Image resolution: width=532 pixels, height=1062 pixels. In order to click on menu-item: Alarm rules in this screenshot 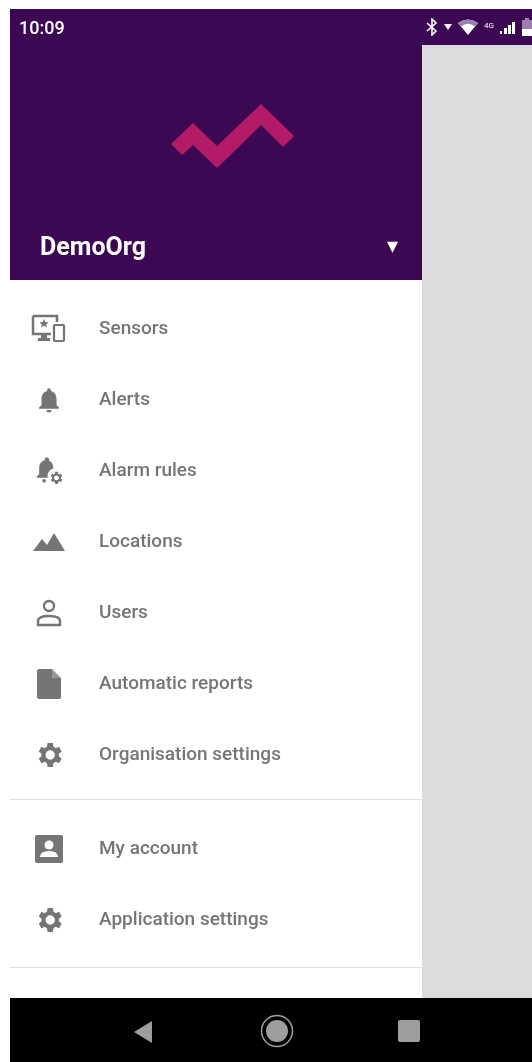, I will do `click(216, 470)`.